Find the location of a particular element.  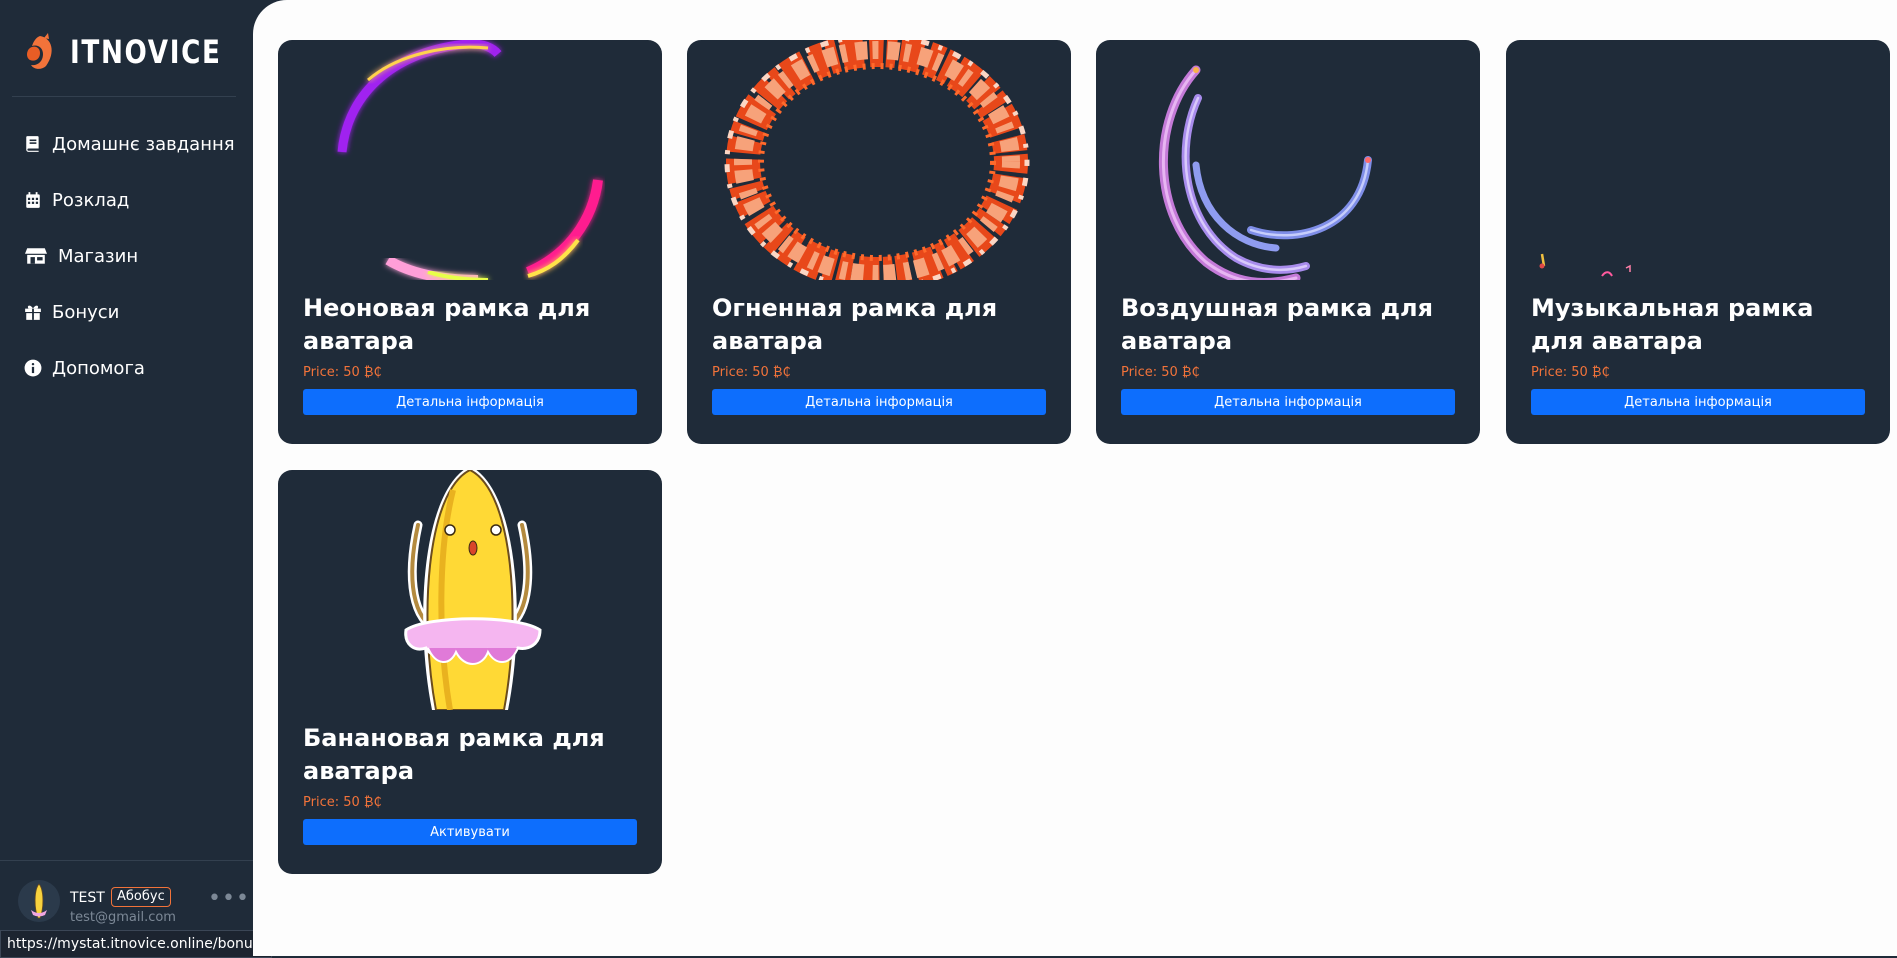

neon-frame-image is located at coordinates (470, 160).